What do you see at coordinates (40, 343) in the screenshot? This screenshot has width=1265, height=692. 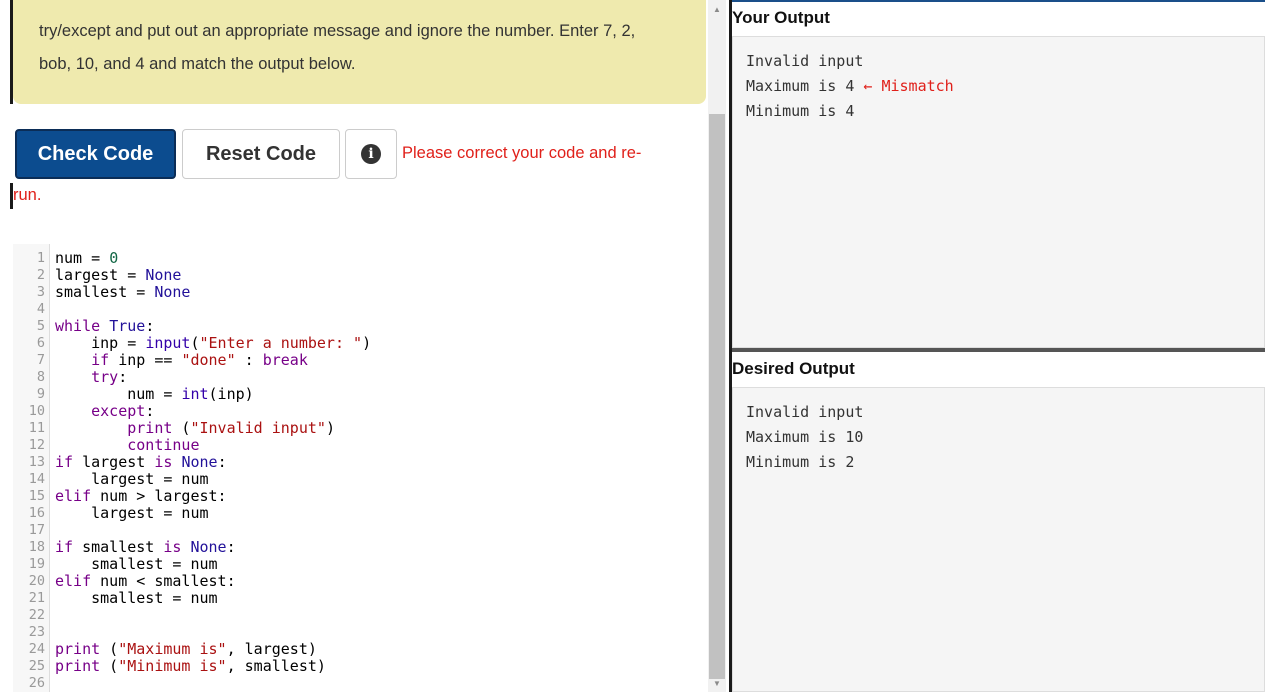 I see `line-number: 6` at bounding box center [40, 343].